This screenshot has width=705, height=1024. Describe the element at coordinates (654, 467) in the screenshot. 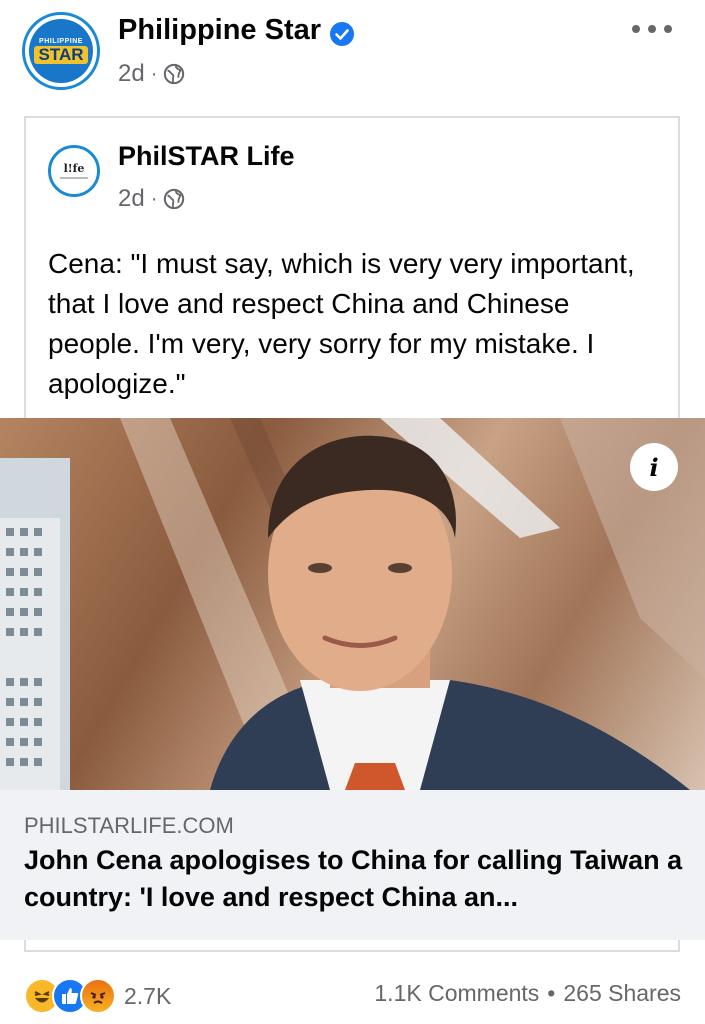

I see `info-icon: i` at that location.